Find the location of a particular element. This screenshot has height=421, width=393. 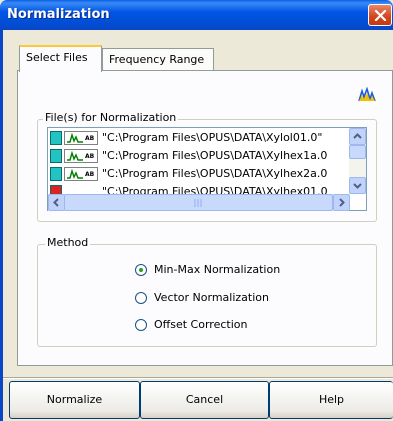

window-title: Normalization is located at coordinates (58, 14).